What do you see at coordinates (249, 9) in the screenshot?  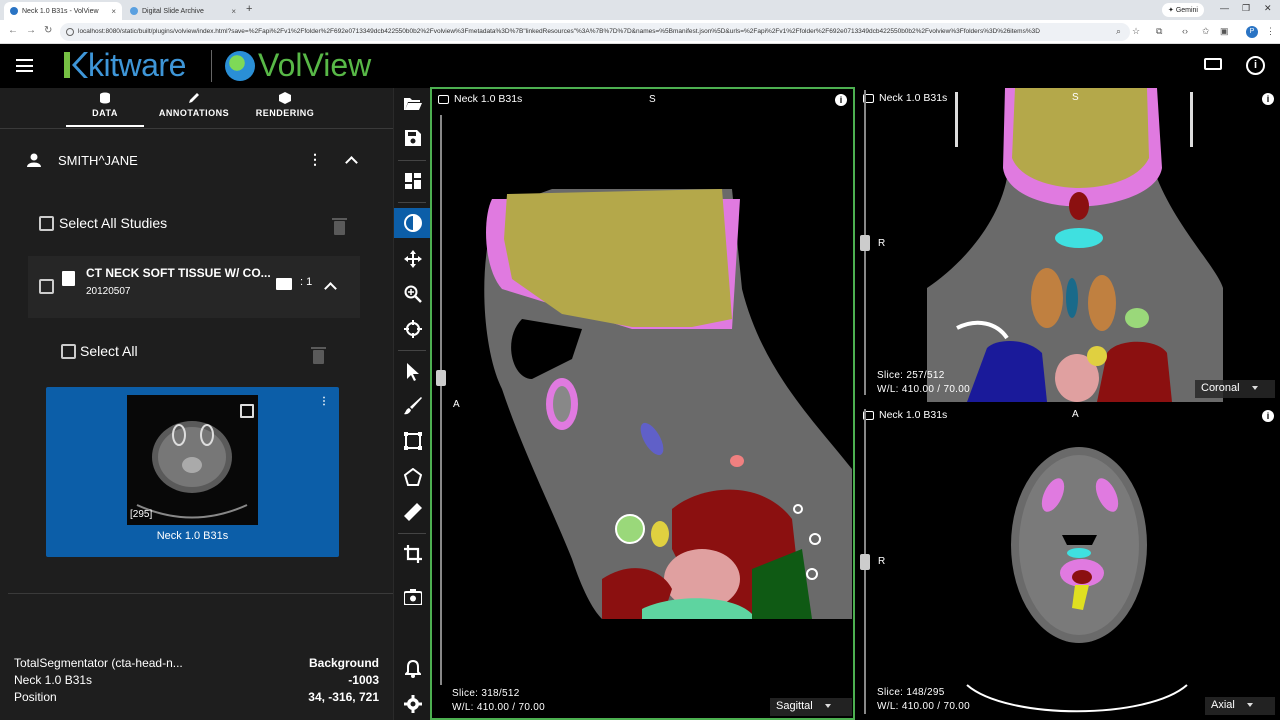 I see `new-tab-button: +` at bounding box center [249, 9].